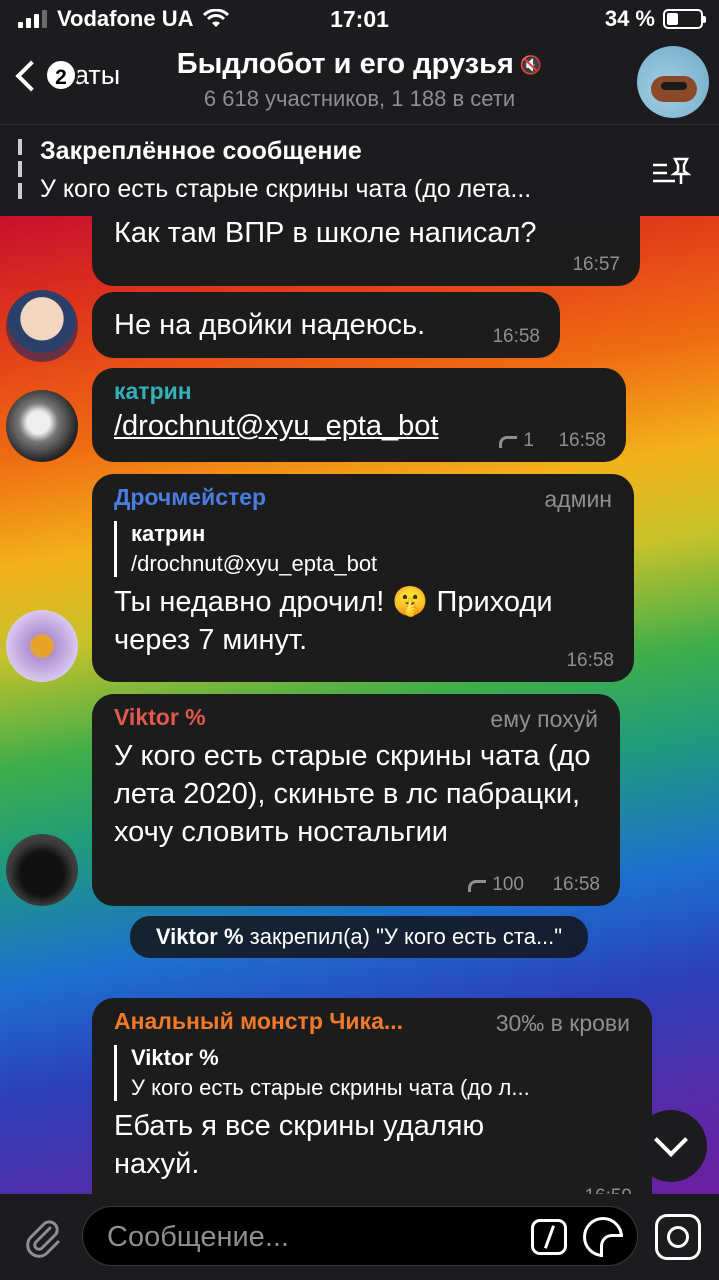 The height and width of the screenshot is (1280, 719). Describe the element at coordinates (403, 936) in the screenshot. I see `service-action: закрепил(а) "У кого есть ста..."` at that location.